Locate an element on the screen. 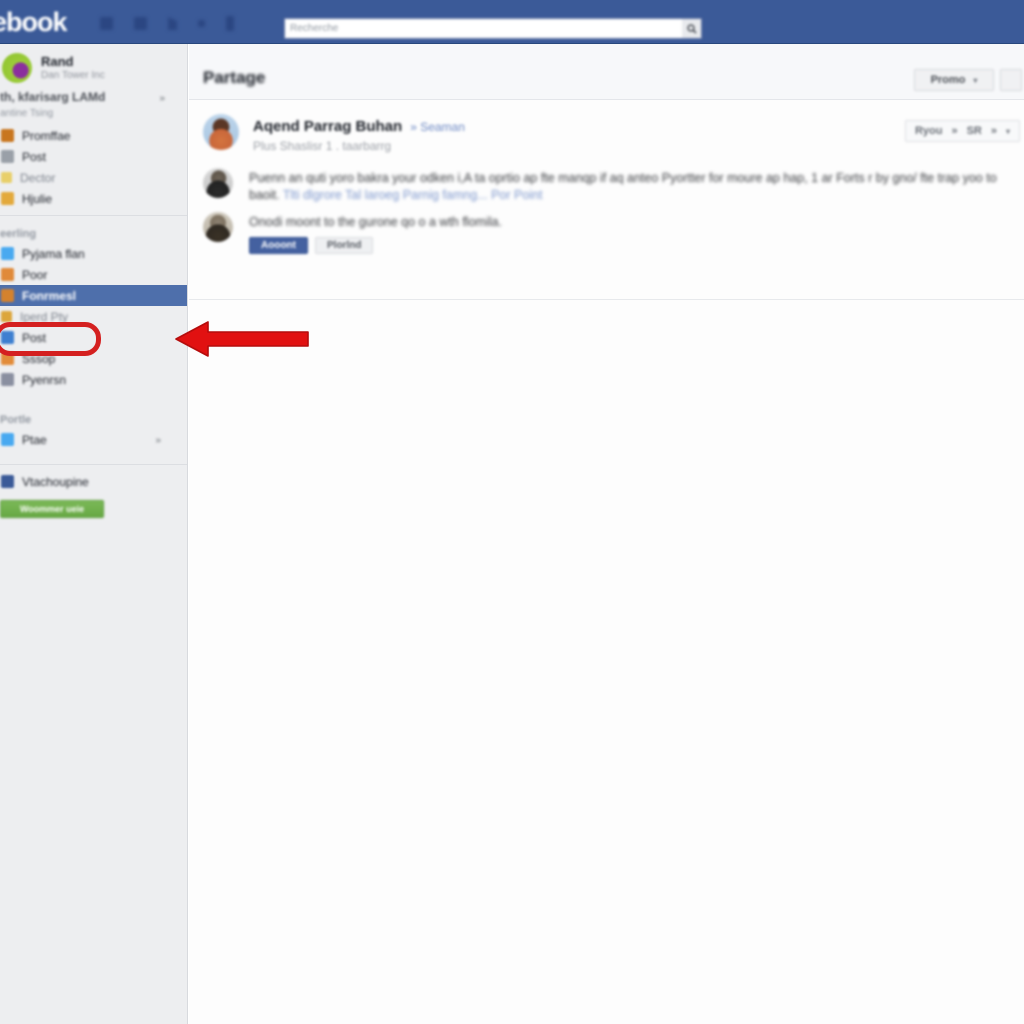 The width and height of the screenshot is (1024, 1024). sidebar-item-label: Fonrmesl is located at coordinates (49, 295).